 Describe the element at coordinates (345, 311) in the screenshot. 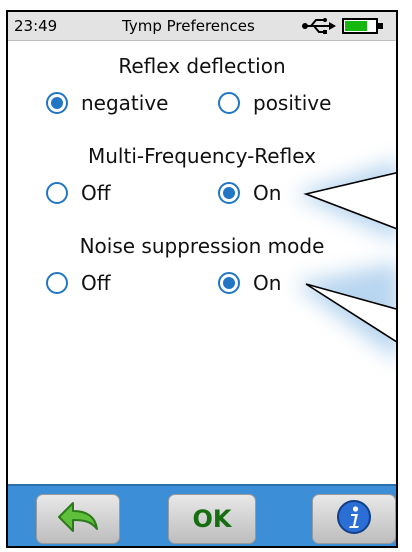

I see `noise-suppression-callout` at that location.